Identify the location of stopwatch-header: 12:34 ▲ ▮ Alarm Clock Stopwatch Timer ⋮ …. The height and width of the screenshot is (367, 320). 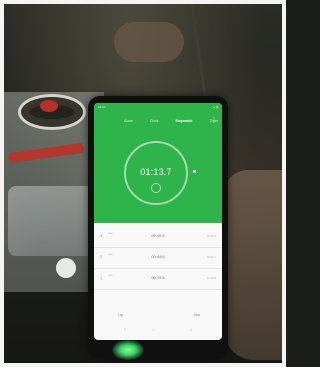
(158, 163).